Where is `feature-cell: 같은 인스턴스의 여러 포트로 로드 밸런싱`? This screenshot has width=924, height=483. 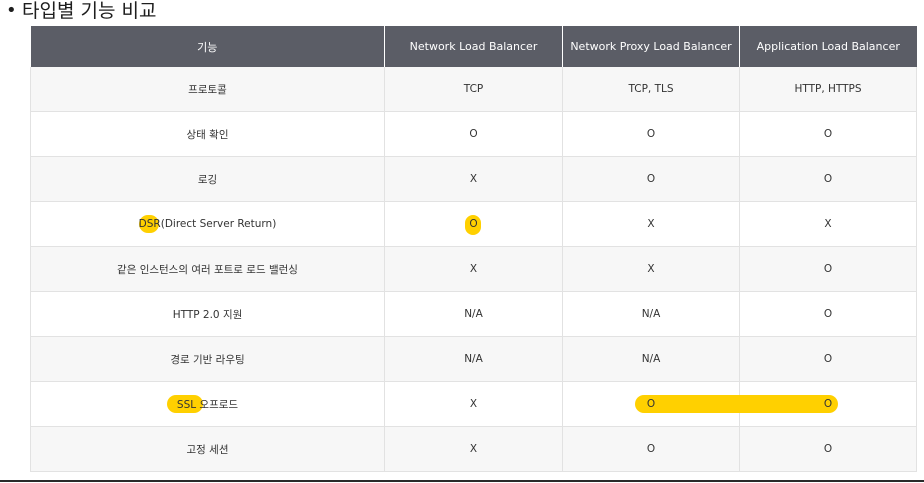 feature-cell: 같은 인스턴스의 여러 포트로 로드 밸런싱 is located at coordinates (207, 269).